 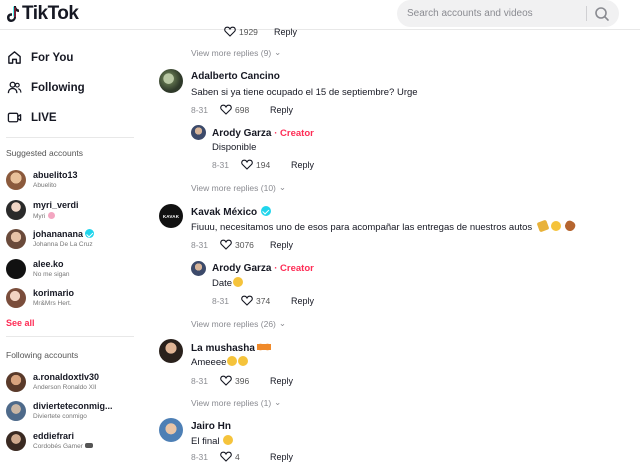 What do you see at coordinates (242, 380) in the screenshot?
I see `like-count: 396` at bounding box center [242, 380].